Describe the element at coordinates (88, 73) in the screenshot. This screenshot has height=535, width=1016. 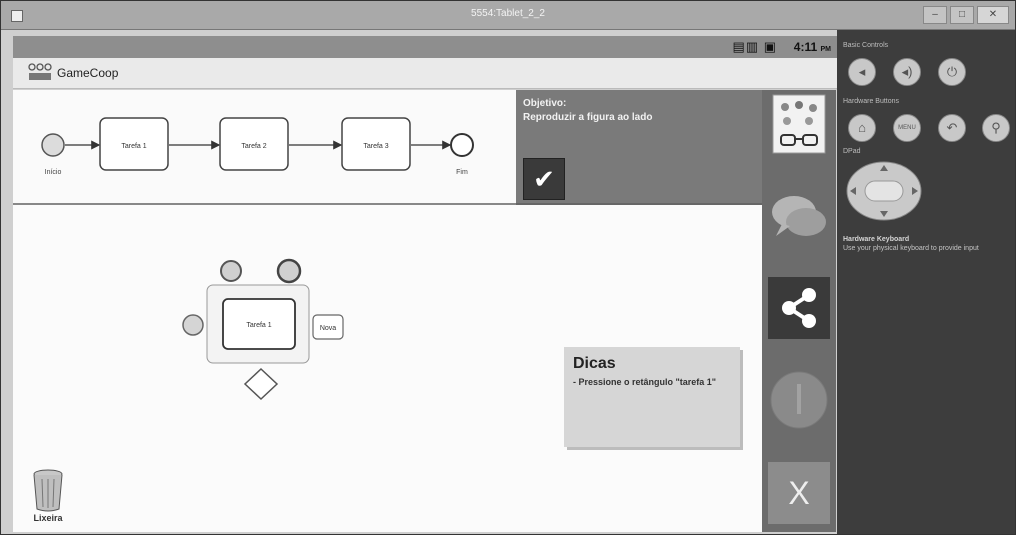
I see `app-name: GameCoop` at that location.